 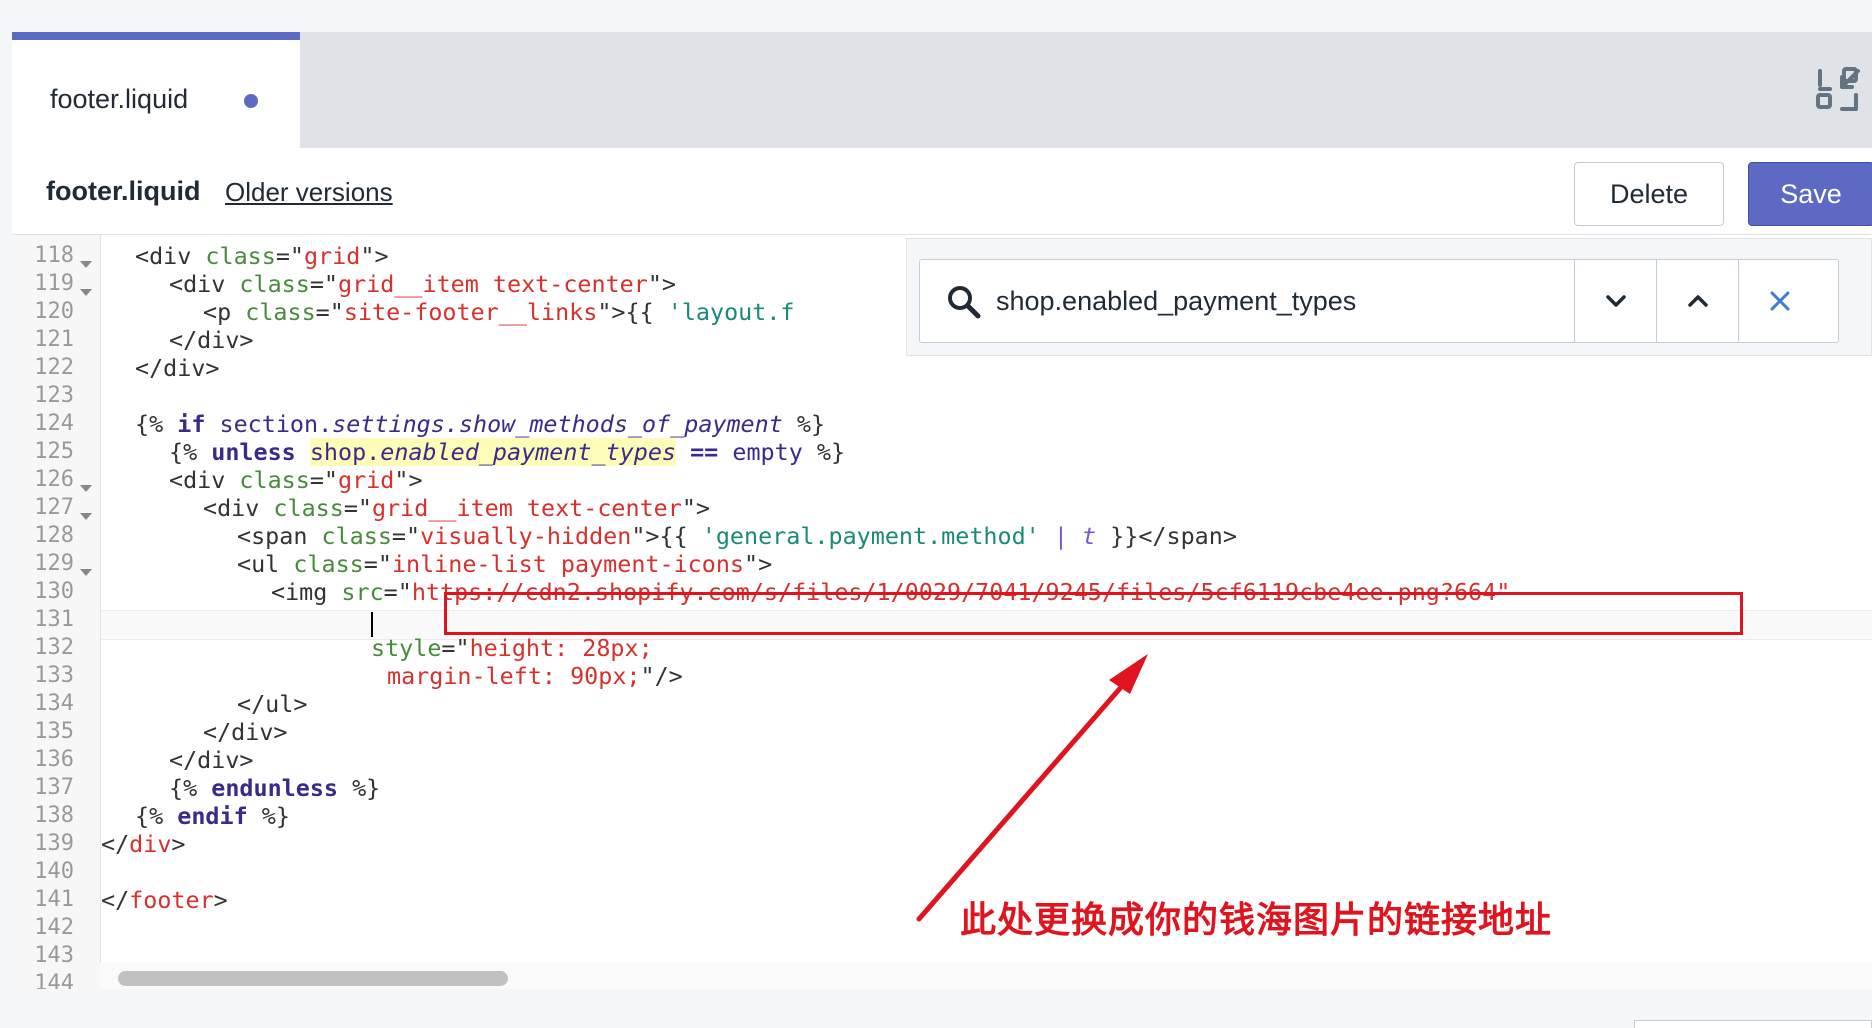 I want to click on tab-footer-liquid: footer.liquid, so click(x=156, y=90).